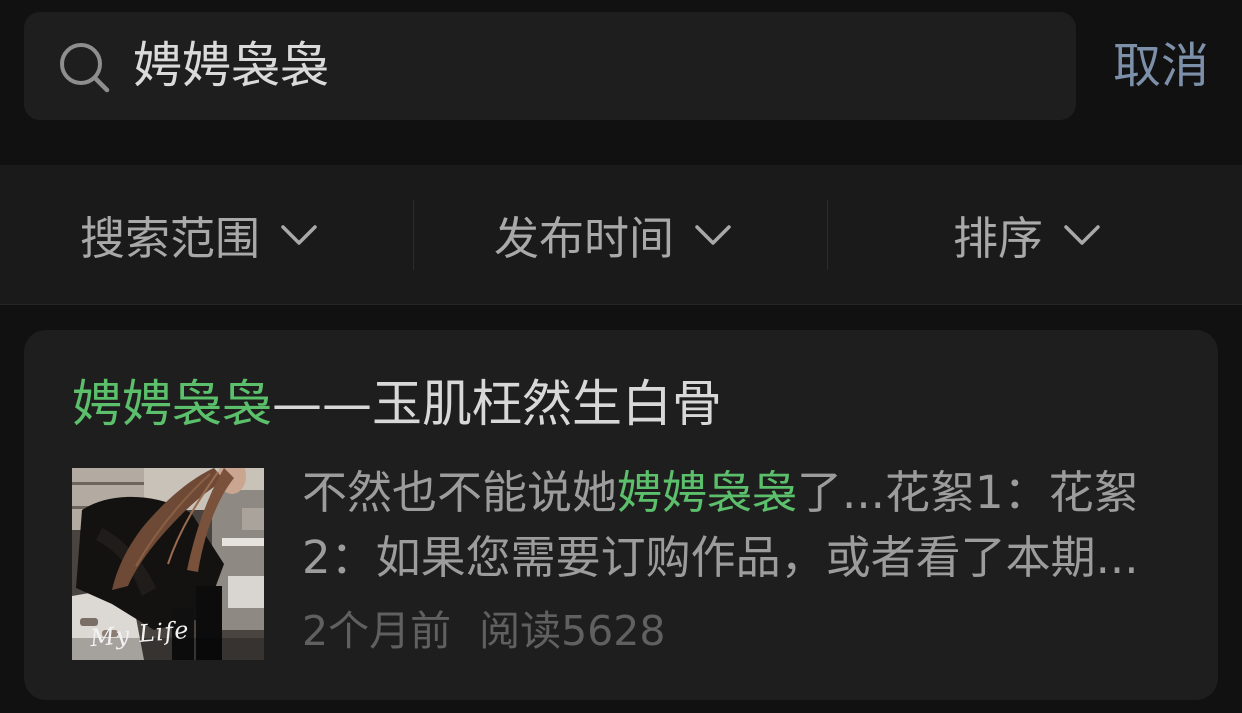 The width and height of the screenshot is (1242, 713). I want to click on excerpt-text: 不然也不能说她, so click(460, 492).